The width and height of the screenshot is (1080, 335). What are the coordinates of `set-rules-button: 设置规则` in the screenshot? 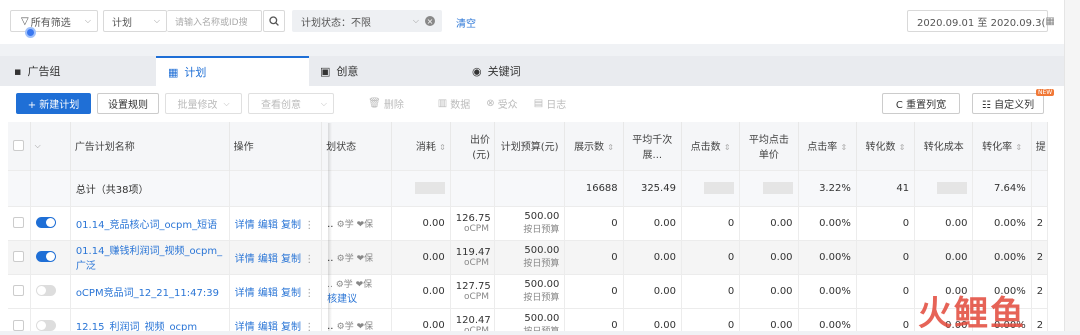 It's located at (128, 103).